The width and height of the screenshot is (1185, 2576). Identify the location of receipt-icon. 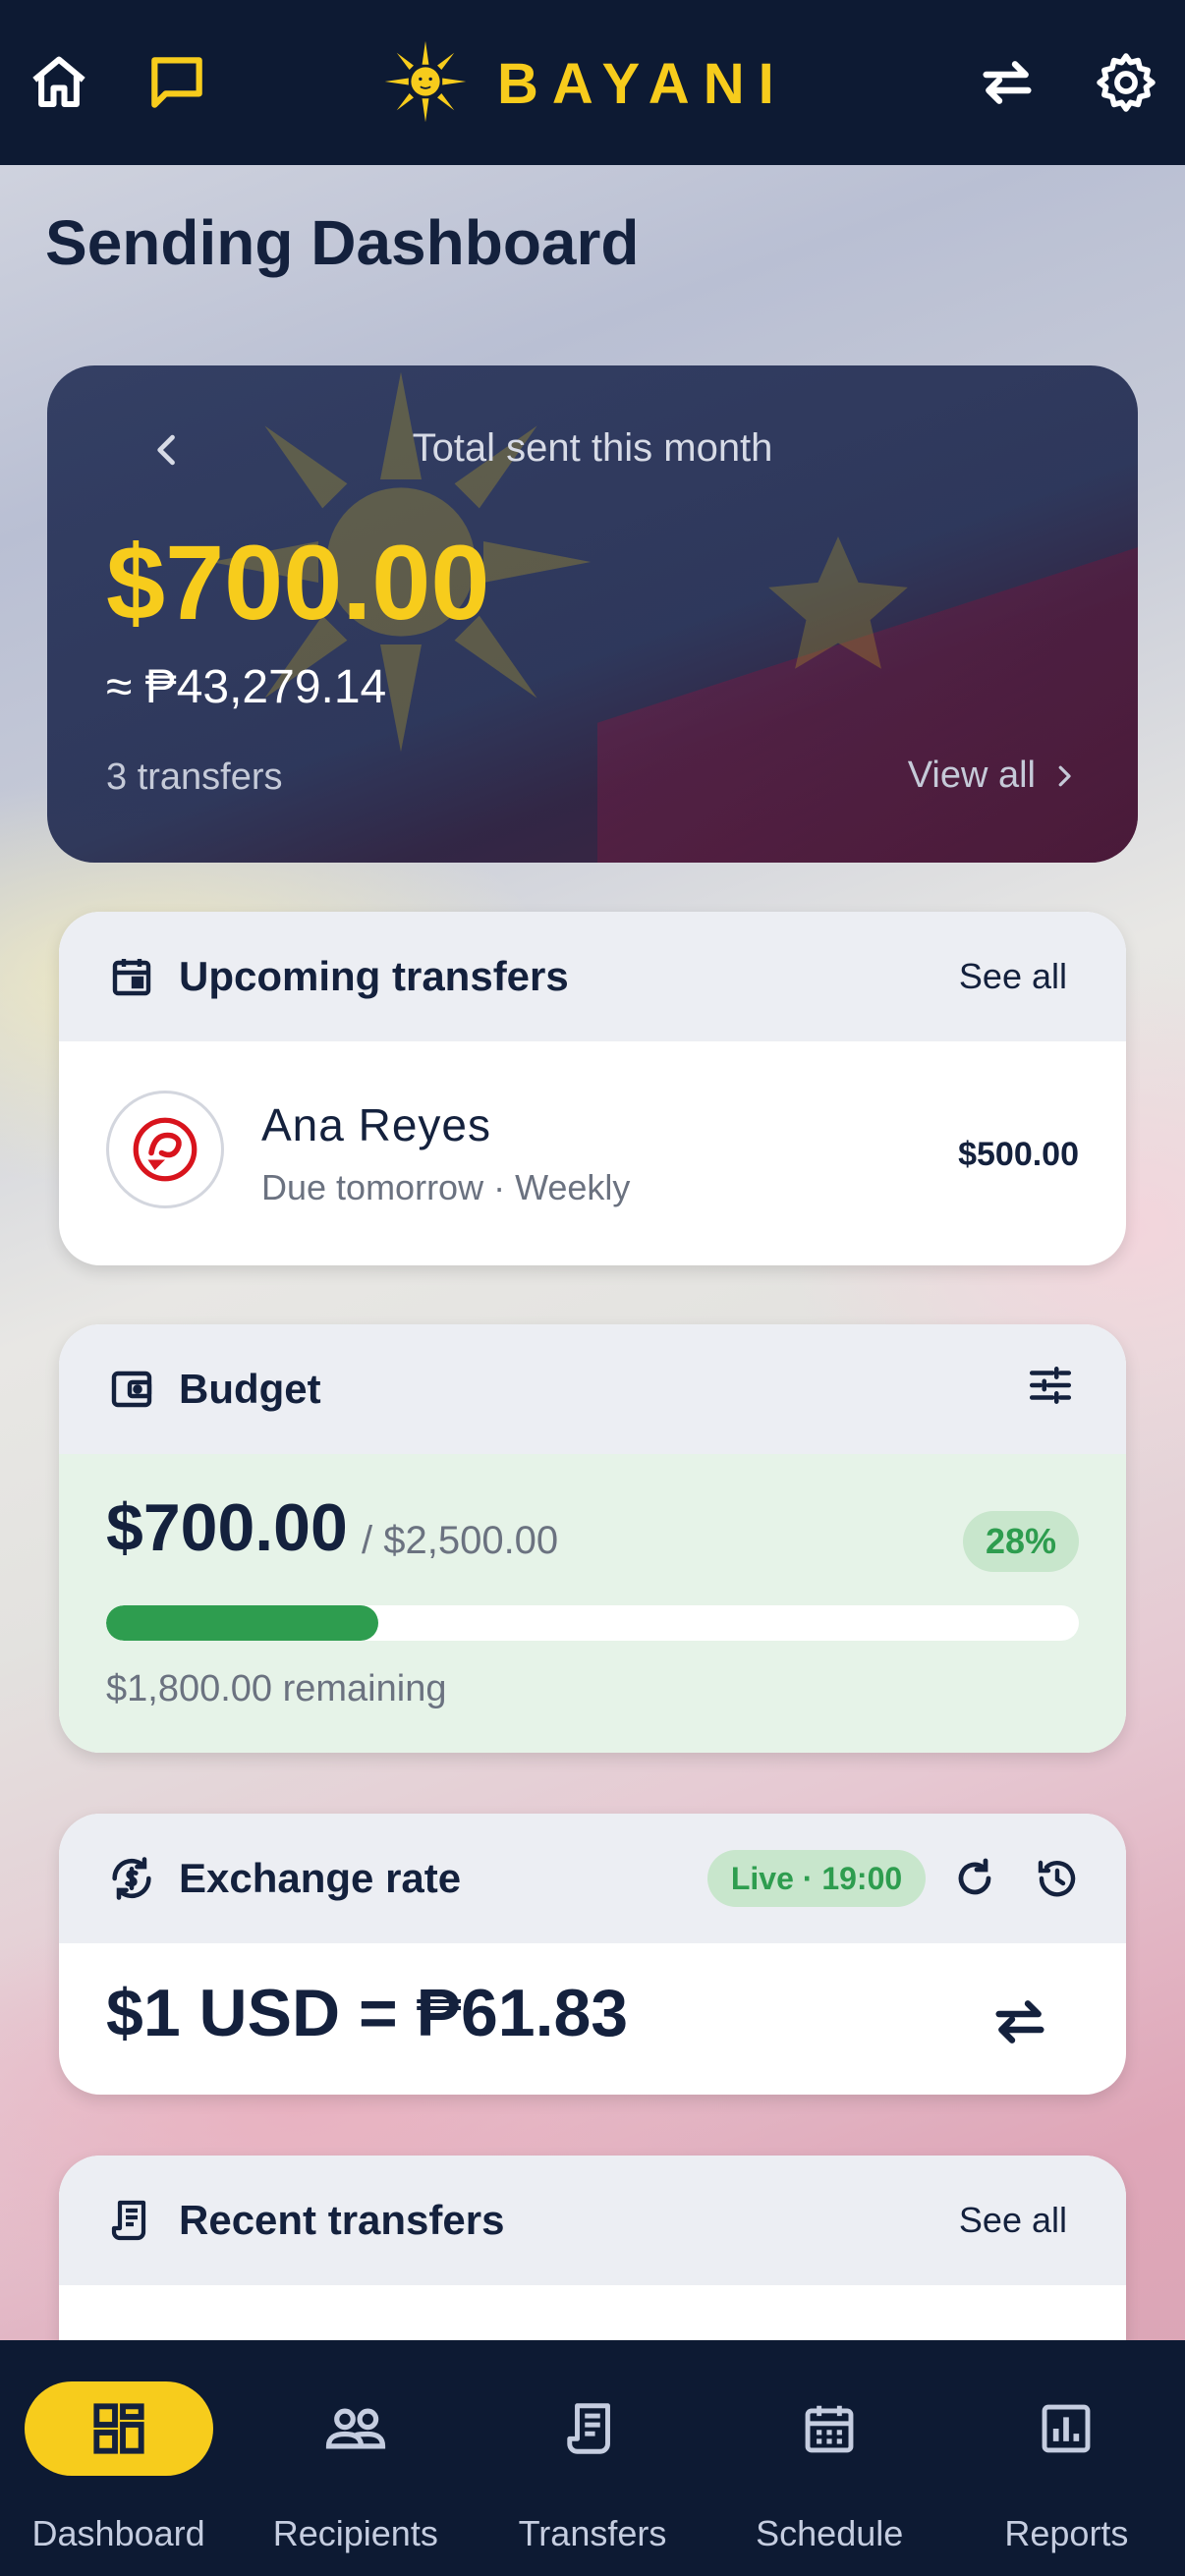
(132, 2220).